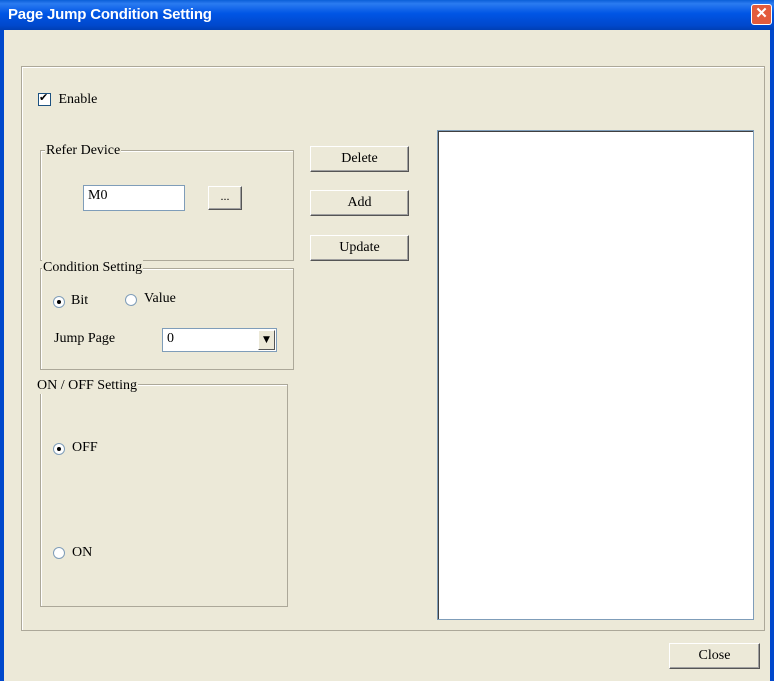 The height and width of the screenshot is (681, 774). Describe the element at coordinates (387, 15) in the screenshot. I see `title-bar: Page Jump Condition Setting ✕` at that location.